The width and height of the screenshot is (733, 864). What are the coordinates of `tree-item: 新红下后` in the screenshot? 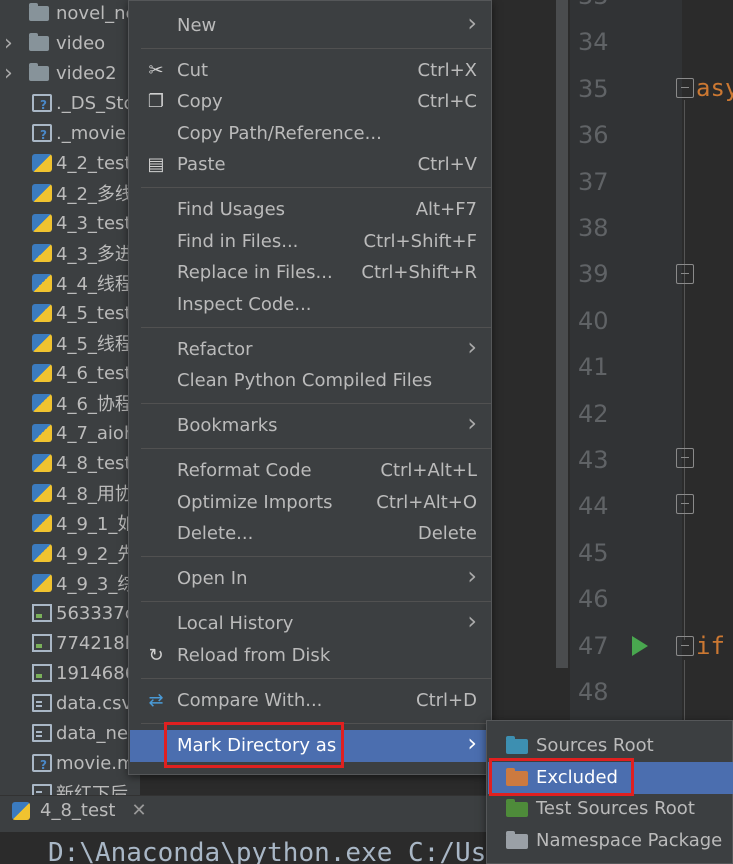 It's located at (70, 786).